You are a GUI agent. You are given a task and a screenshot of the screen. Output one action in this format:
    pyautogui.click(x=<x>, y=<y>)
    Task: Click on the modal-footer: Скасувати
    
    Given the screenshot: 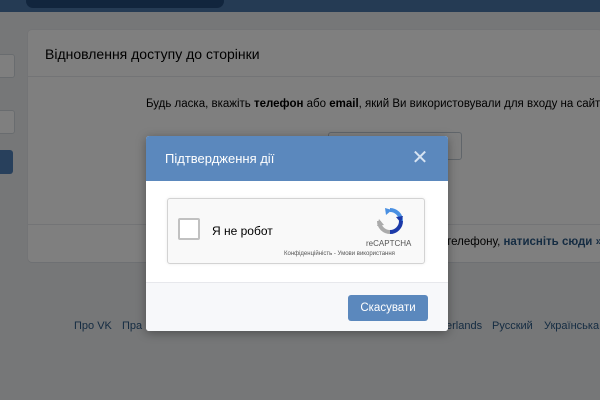 What is the action you would take?
    pyautogui.click(x=297, y=306)
    